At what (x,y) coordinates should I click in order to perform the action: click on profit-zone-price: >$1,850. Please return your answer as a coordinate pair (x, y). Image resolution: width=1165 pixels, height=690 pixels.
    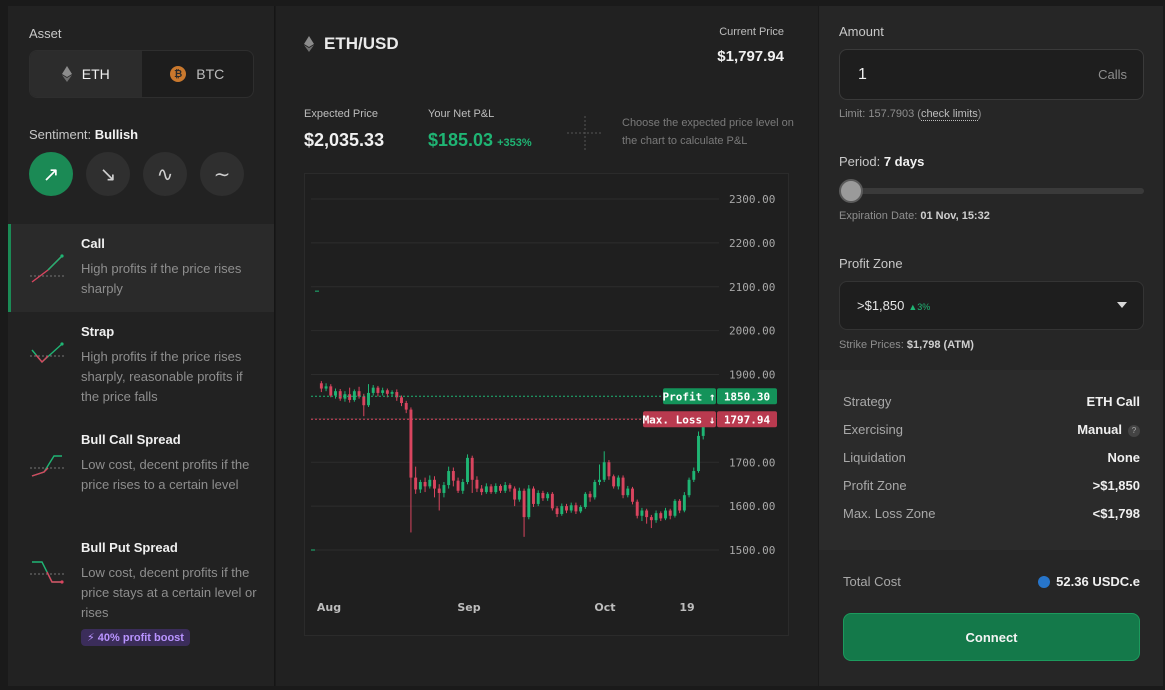
    Looking at the image, I should click on (881, 305).